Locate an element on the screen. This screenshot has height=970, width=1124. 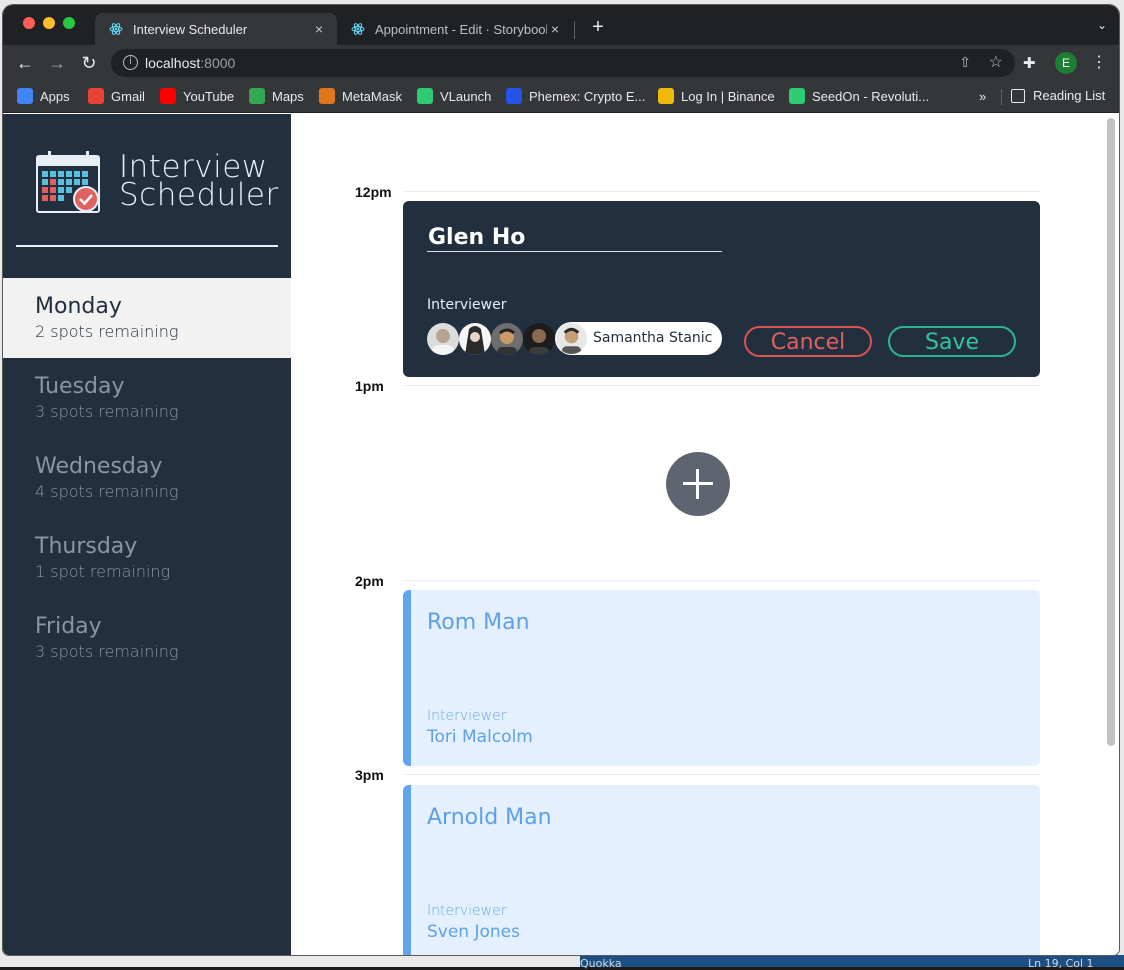
bookmark-vlaunch: VLaunch is located at coordinates (454, 96).